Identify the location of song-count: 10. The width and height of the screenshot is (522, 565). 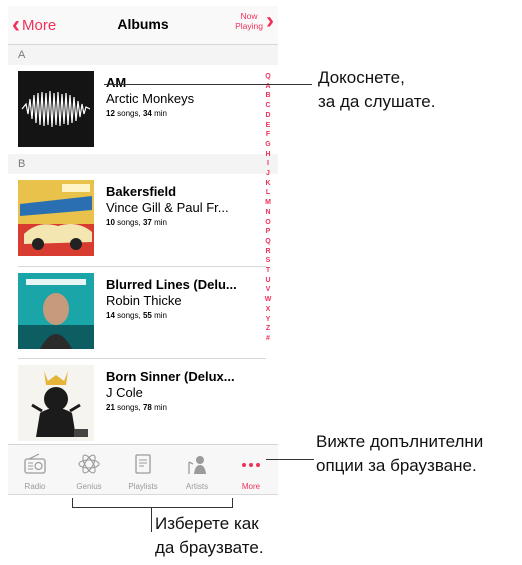
(110, 222).